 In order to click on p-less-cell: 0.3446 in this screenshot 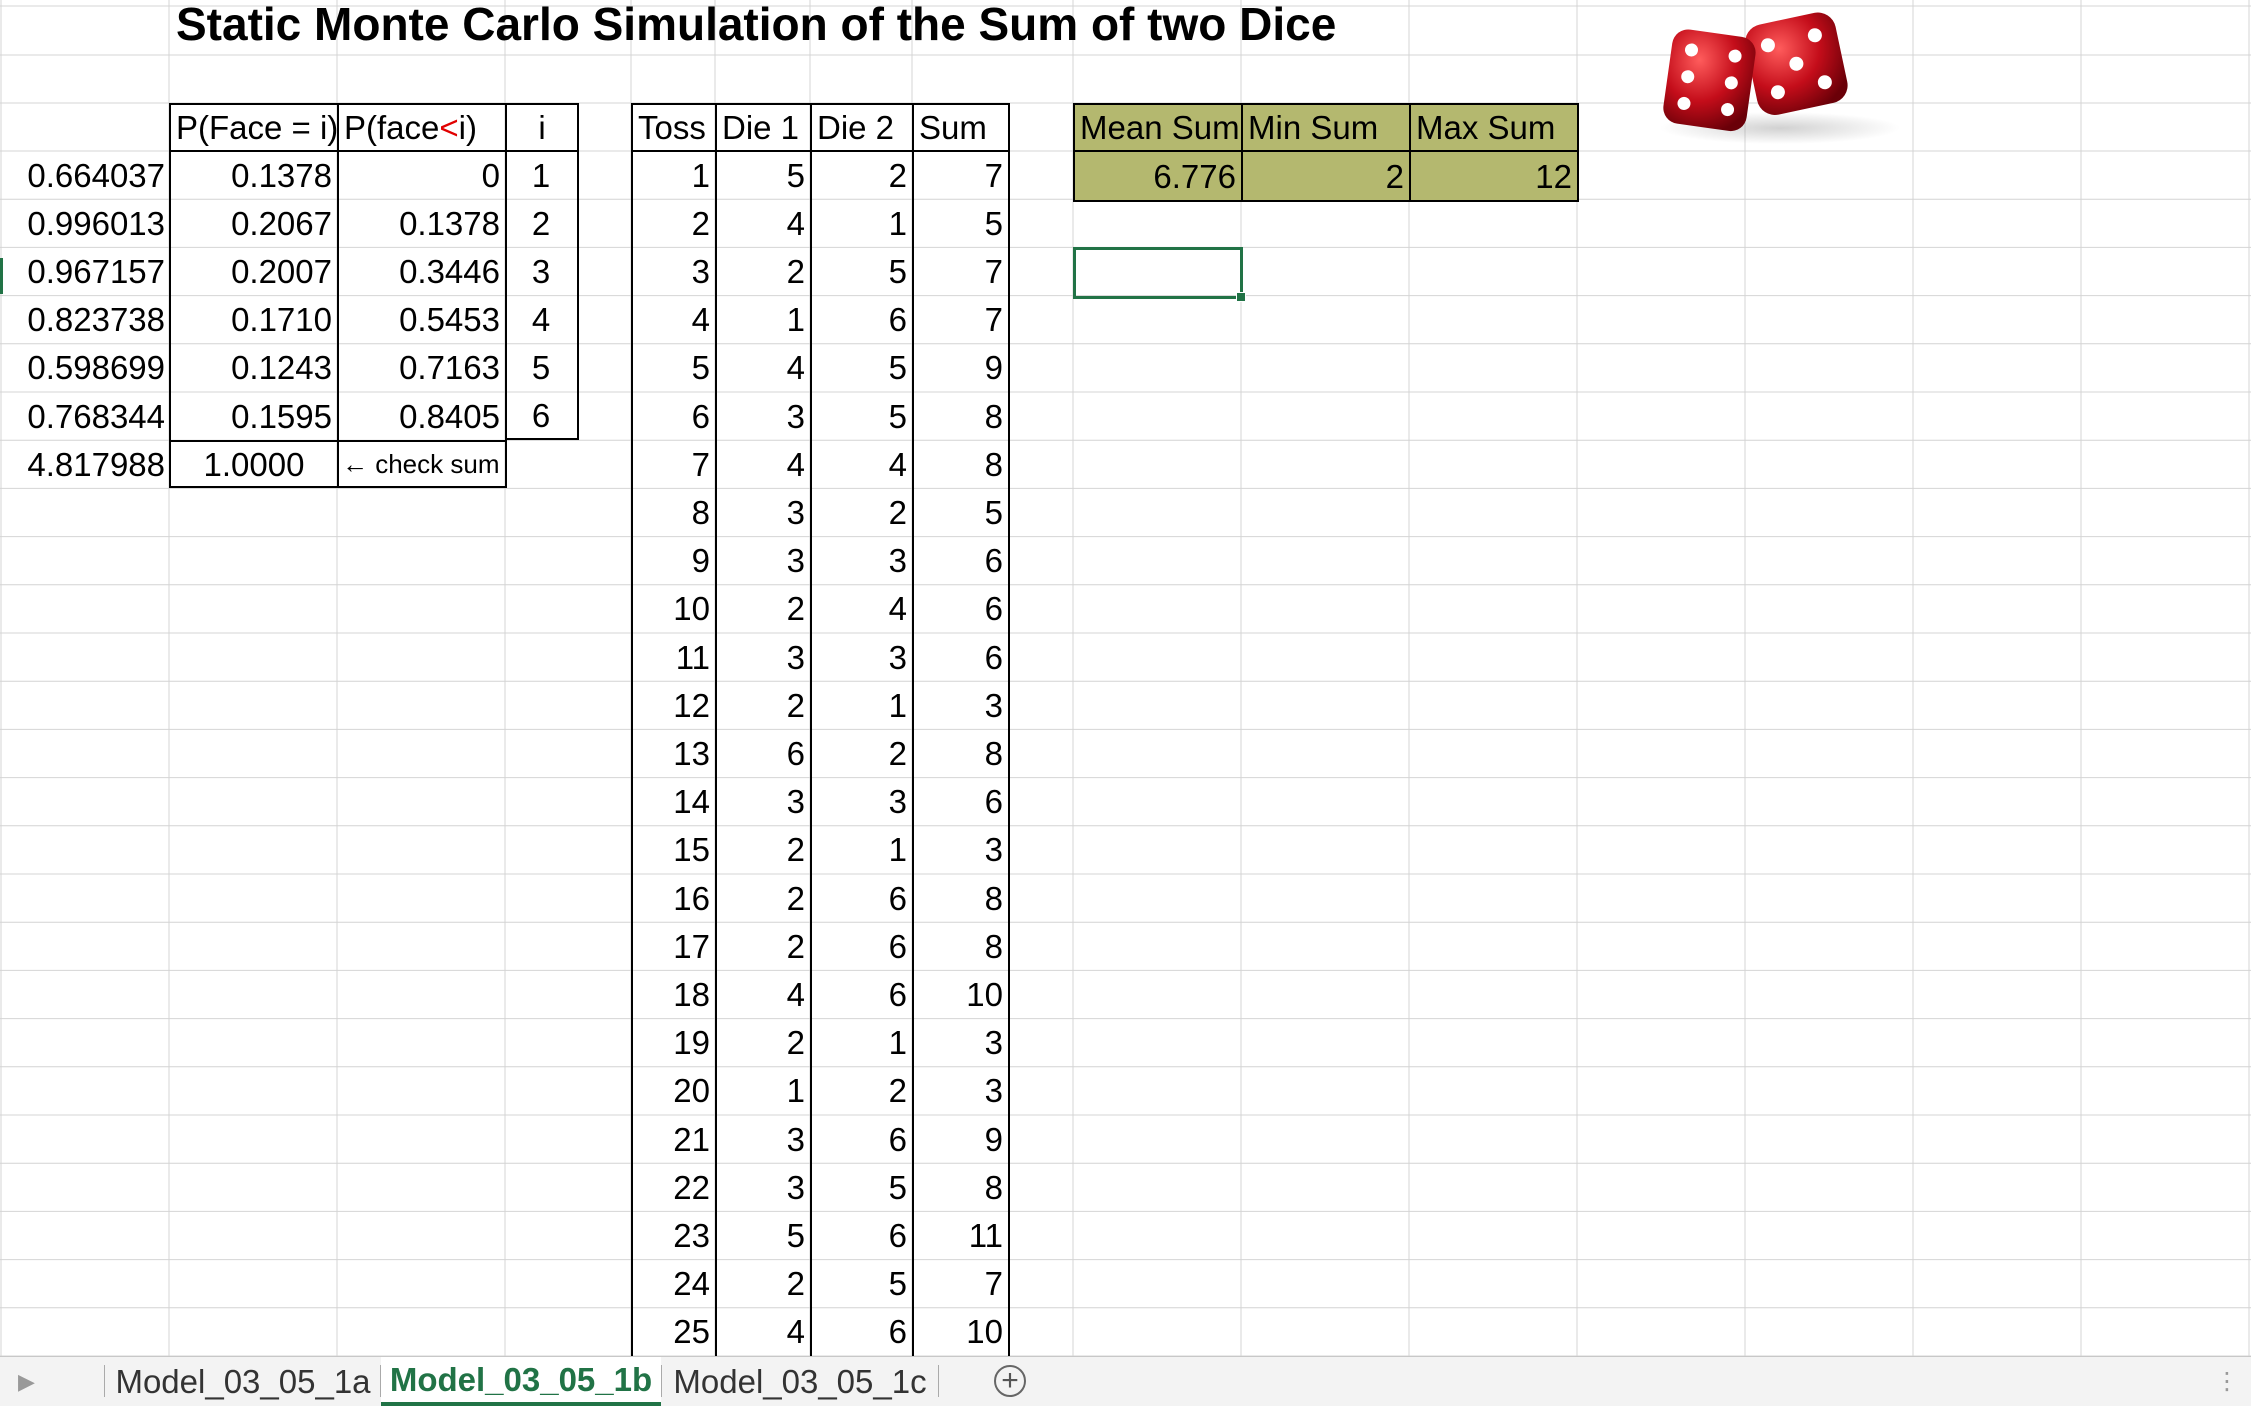, I will do `click(422, 271)`.